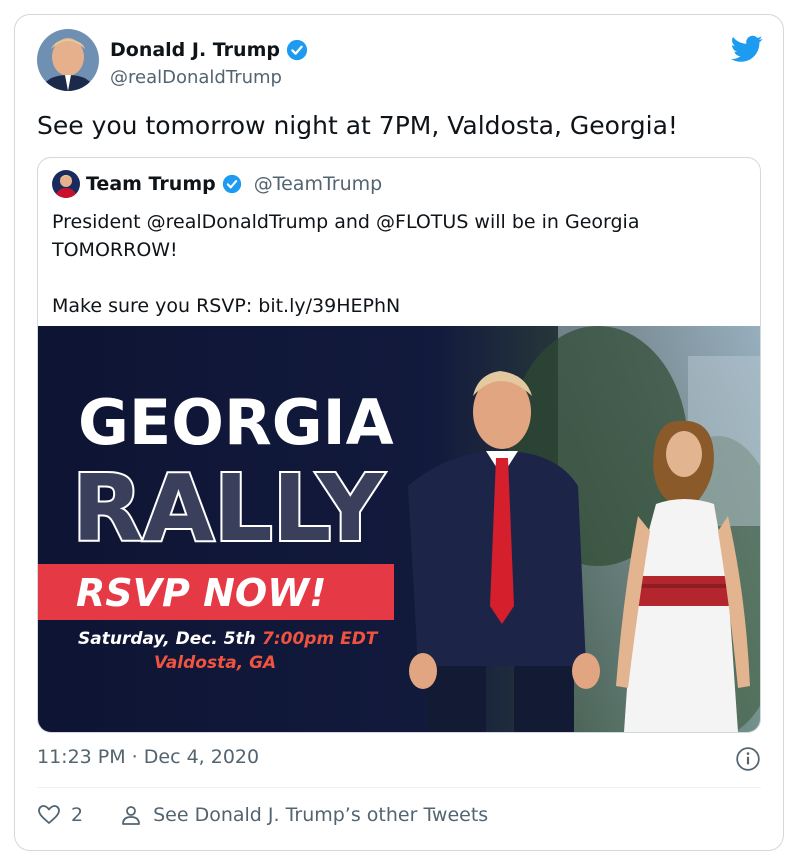 This screenshot has width=800, height=867. I want to click on tweet-actions: 2 See Donald J. Trump’s other Tweets, so click(262, 815).